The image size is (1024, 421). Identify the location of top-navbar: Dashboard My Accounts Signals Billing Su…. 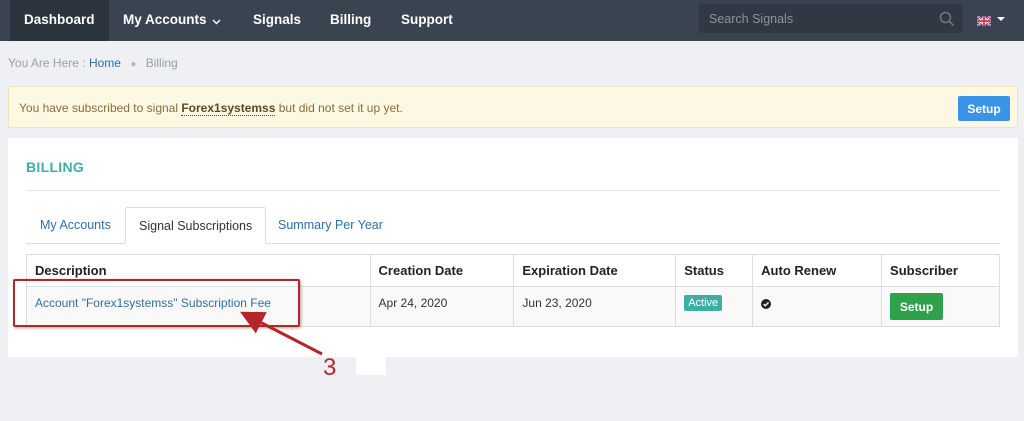
(512, 20).